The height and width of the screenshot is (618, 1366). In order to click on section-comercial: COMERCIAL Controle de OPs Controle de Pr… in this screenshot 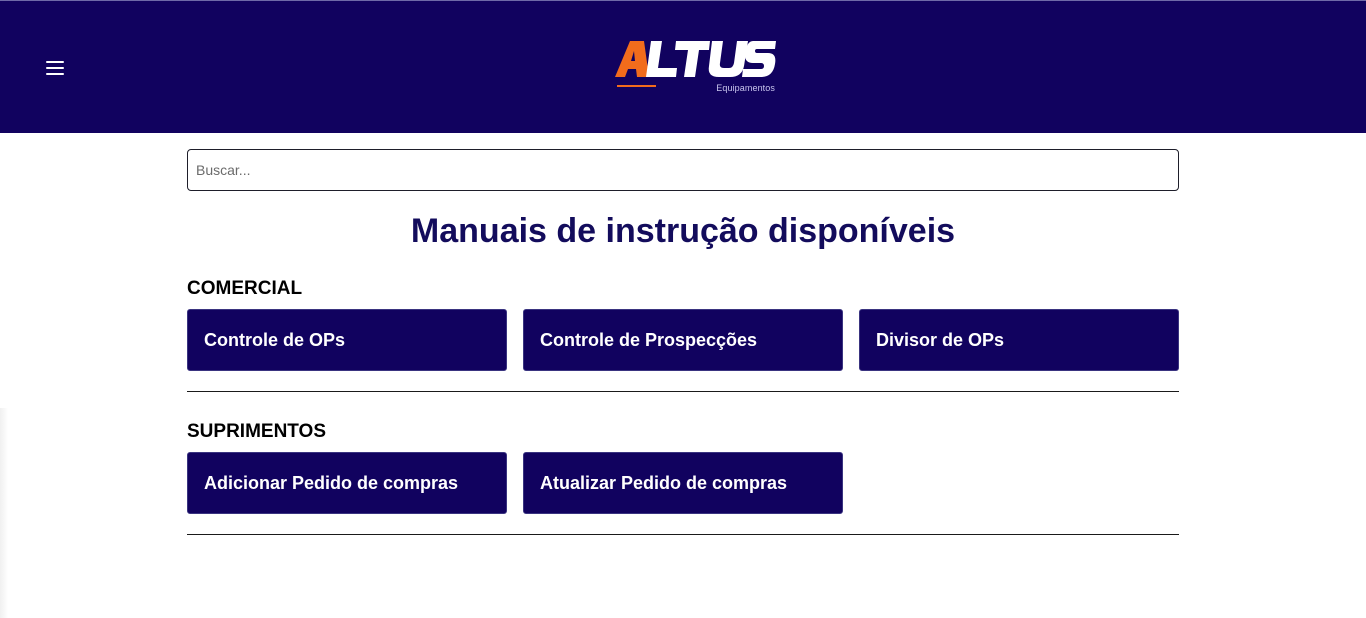, I will do `click(683, 334)`.